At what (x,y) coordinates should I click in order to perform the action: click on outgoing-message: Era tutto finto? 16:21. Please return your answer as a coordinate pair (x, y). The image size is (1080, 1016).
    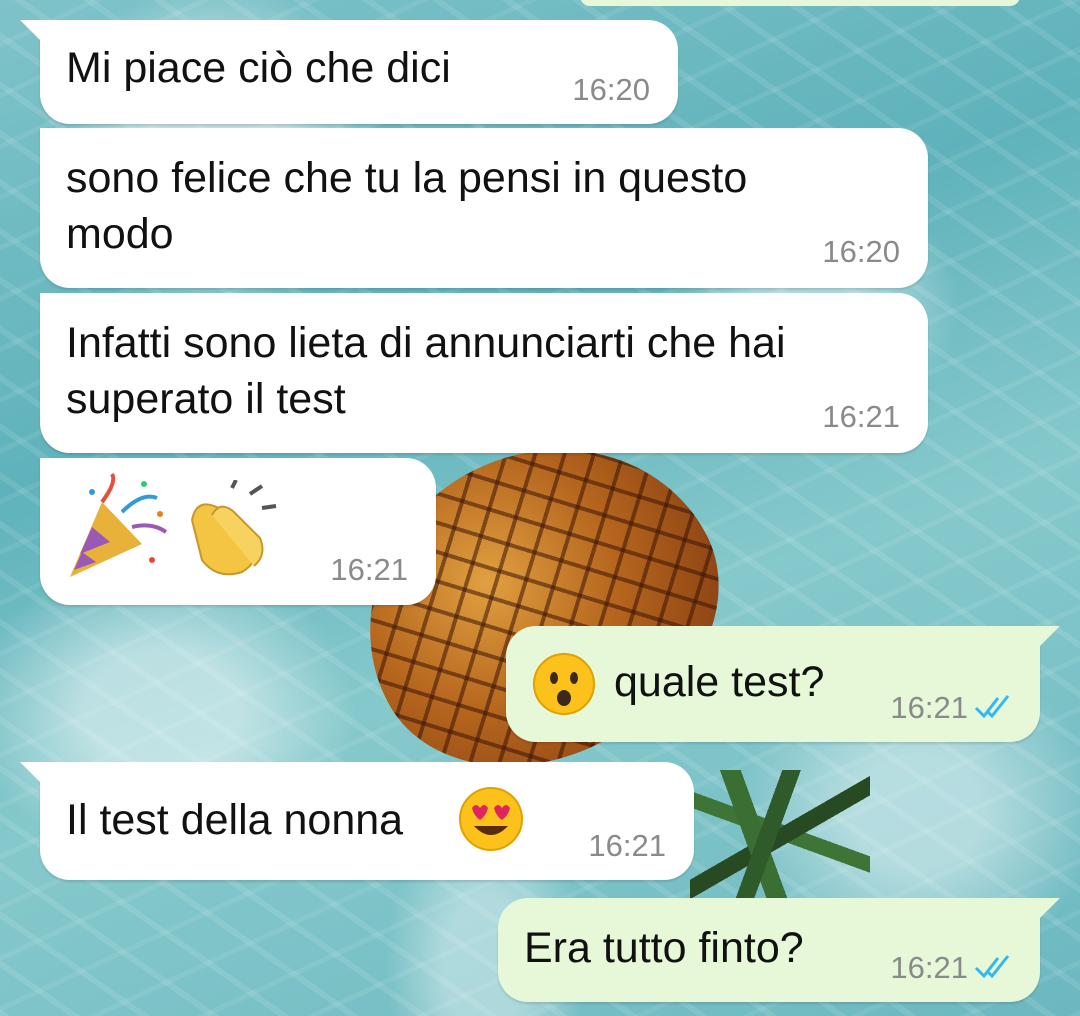
    Looking at the image, I should click on (779, 950).